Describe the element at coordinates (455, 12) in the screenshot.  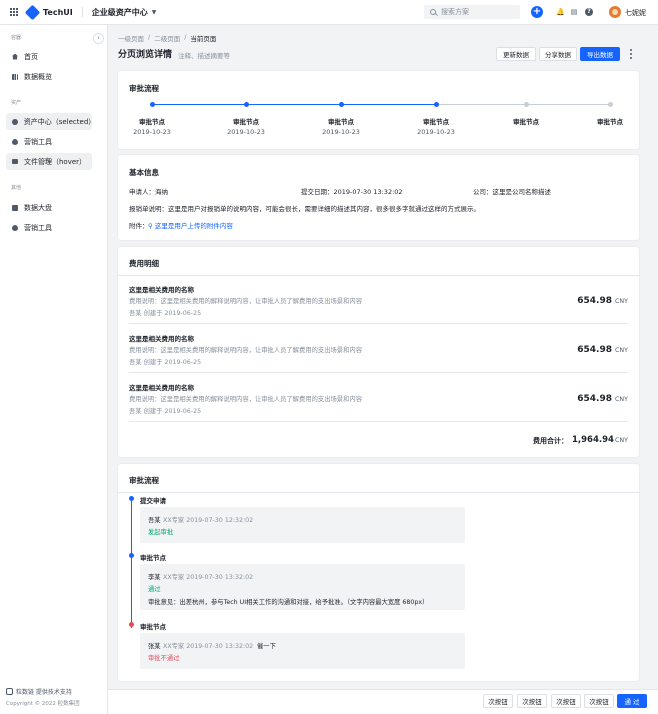
I see `search-placeholder: 搜索方案` at that location.